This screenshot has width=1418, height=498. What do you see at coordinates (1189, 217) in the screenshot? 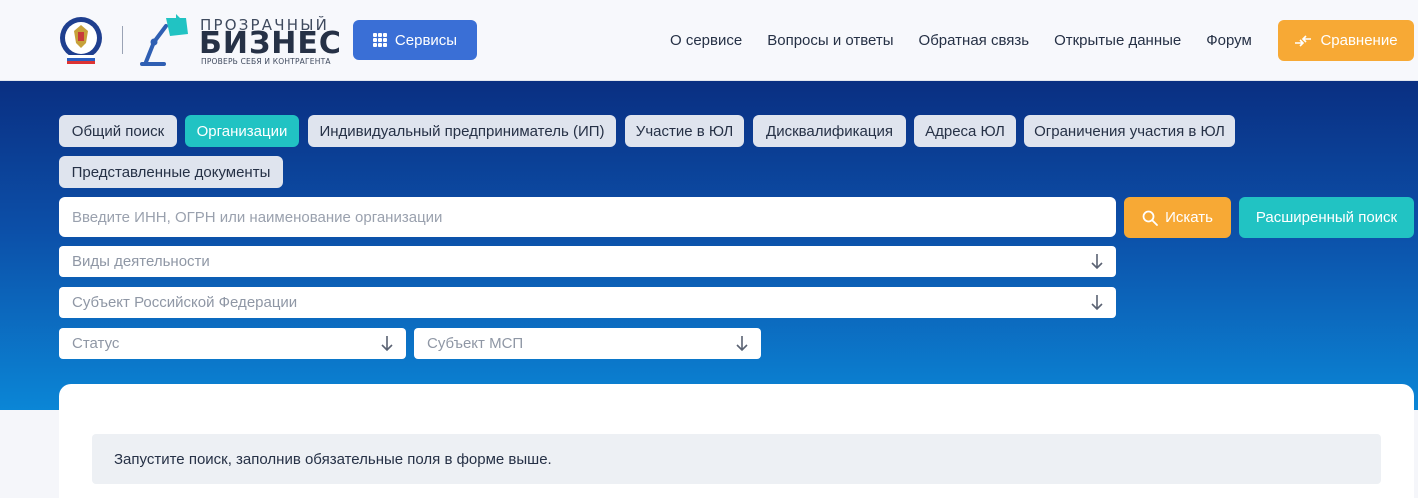
I see `search-button-label: Искать` at bounding box center [1189, 217].